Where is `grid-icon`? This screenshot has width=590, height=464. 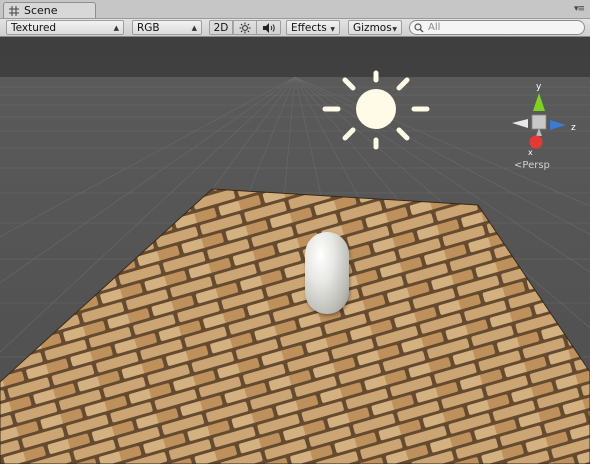
grid-icon is located at coordinates (14, 11).